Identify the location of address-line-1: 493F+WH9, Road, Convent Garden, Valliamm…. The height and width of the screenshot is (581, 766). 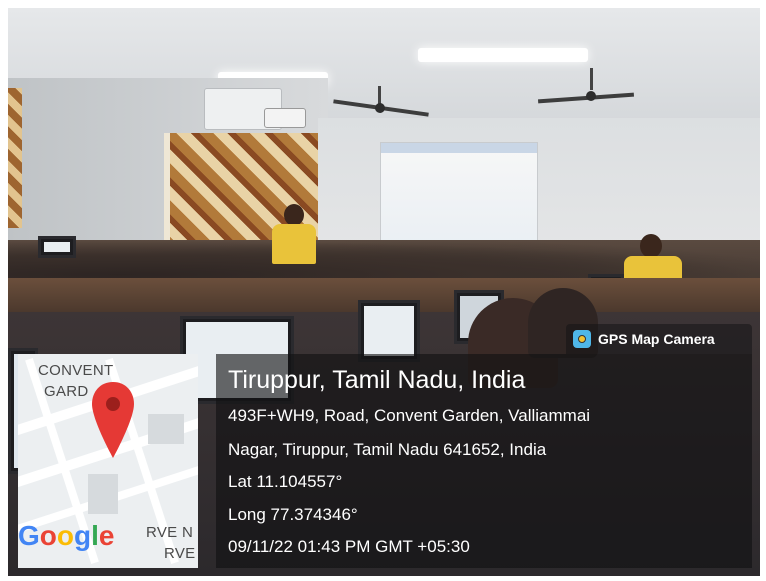
(409, 415).